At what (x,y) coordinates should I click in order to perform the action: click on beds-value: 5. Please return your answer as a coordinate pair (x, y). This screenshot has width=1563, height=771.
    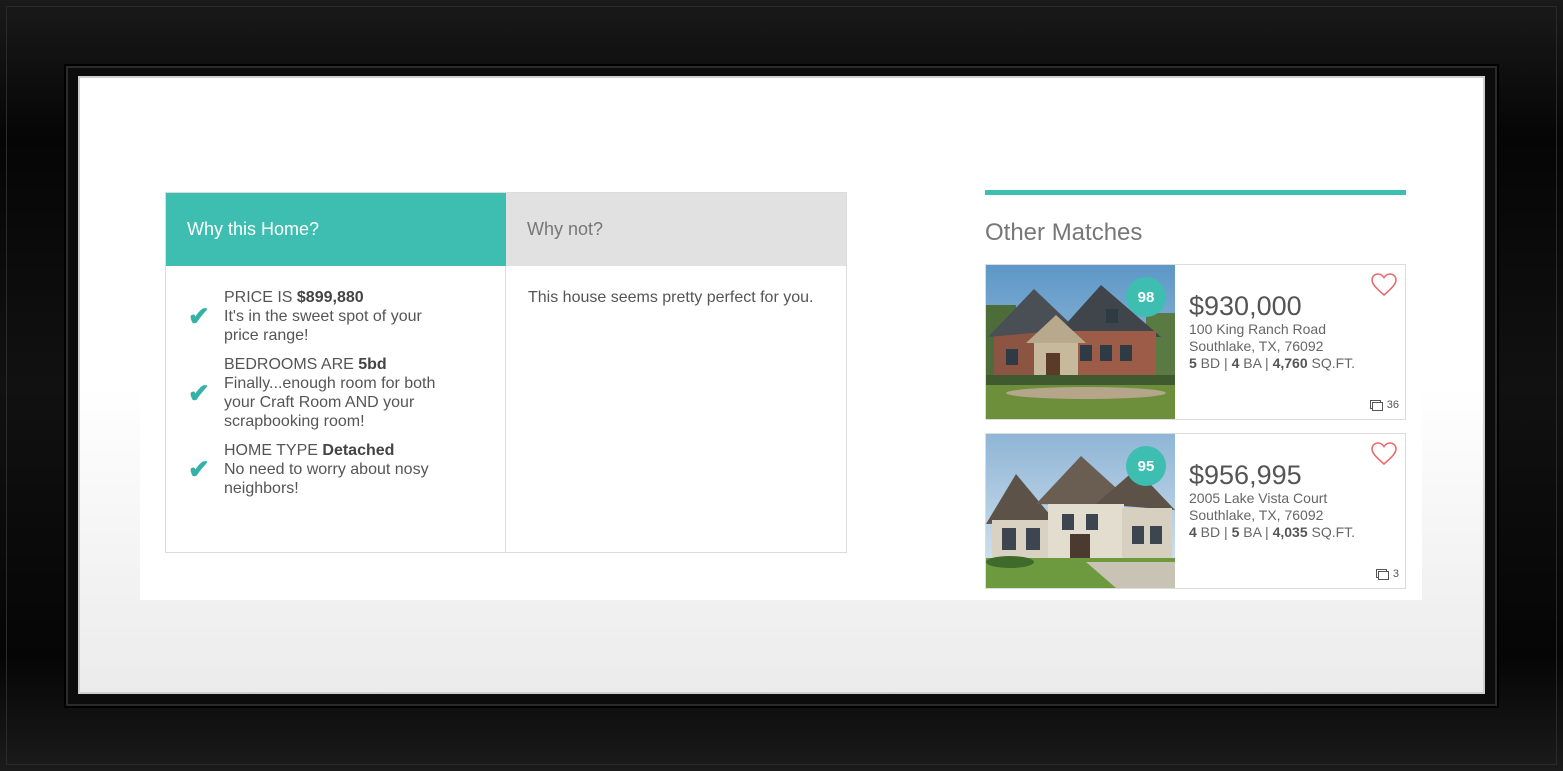
    Looking at the image, I should click on (1193, 363).